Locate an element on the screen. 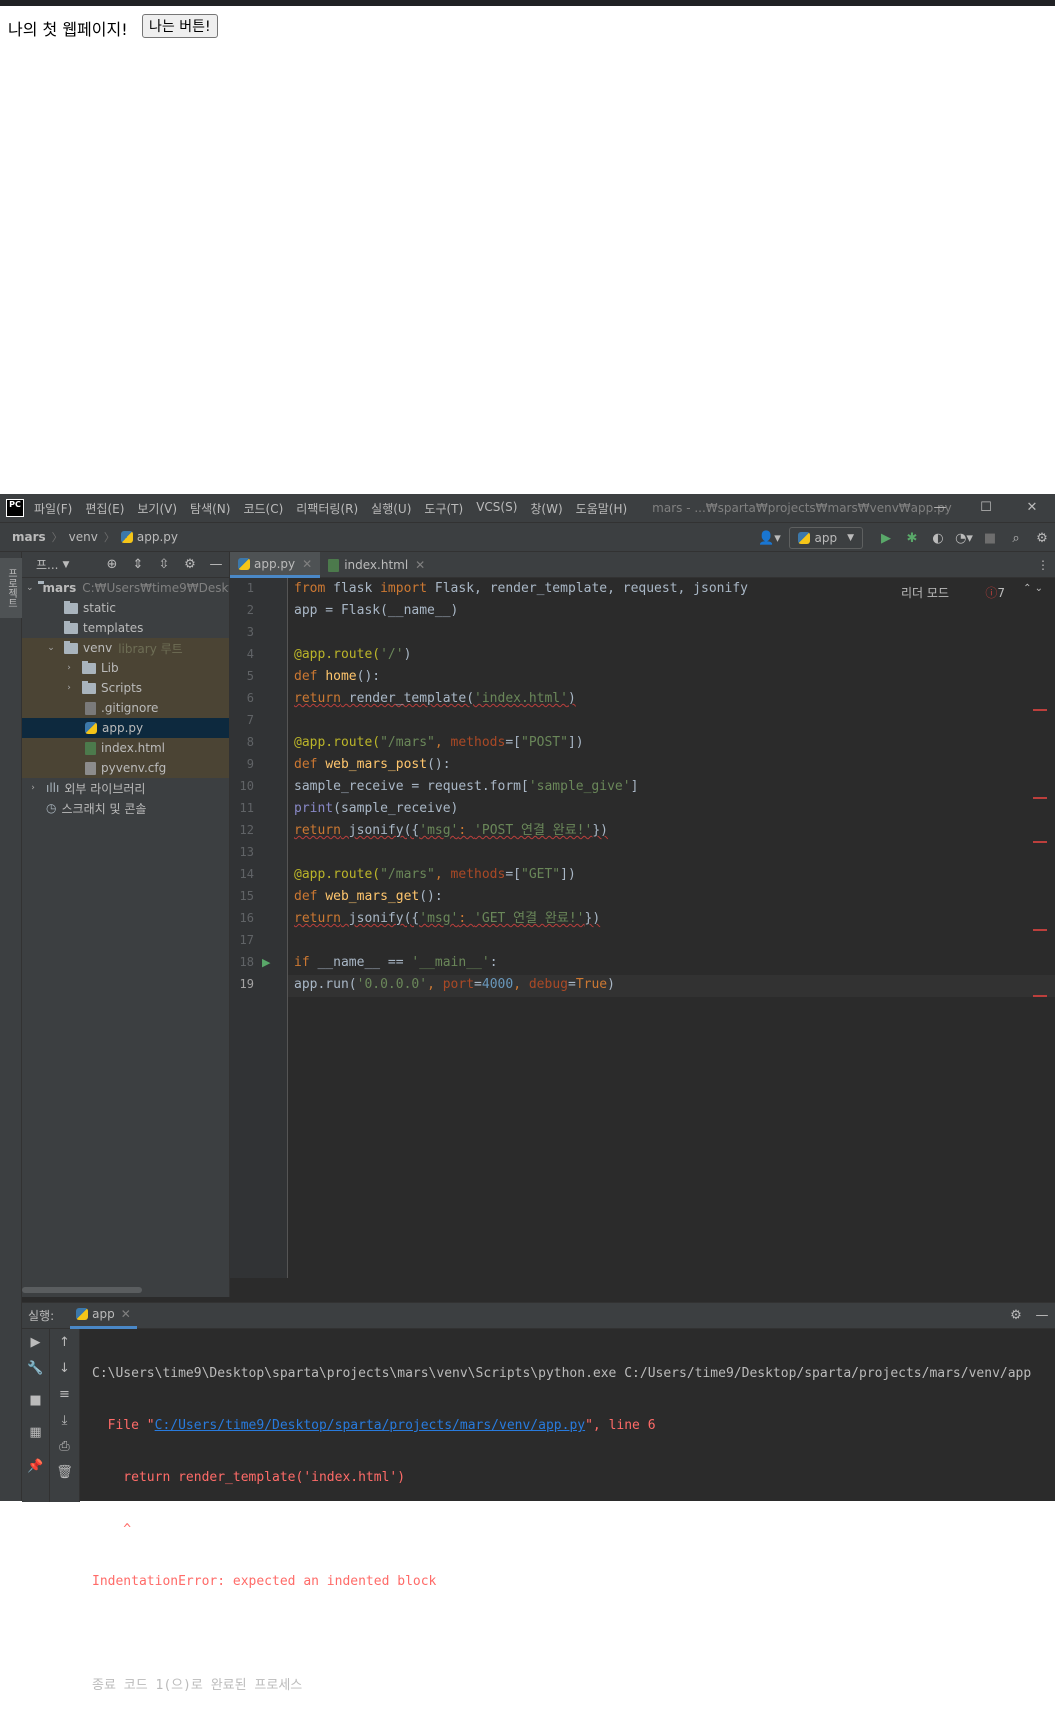 The height and width of the screenshot is (1727, 1055). maximize-icon: ☐ is located at coordinates (986, 508).